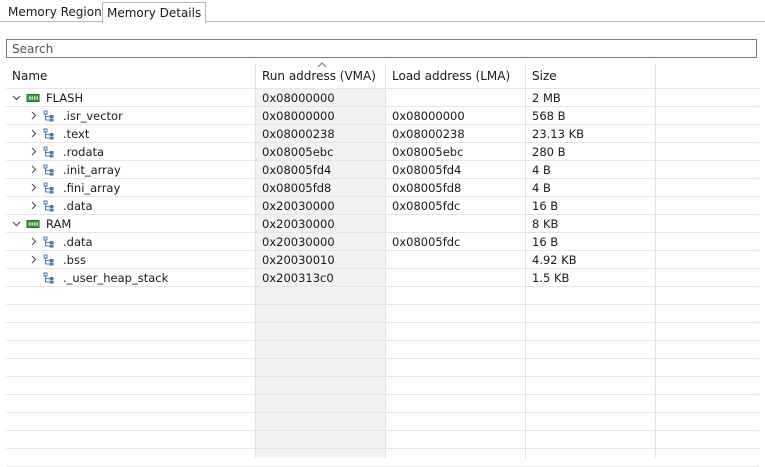  I want to click on cell-name: .rodata, so click(84, 152).